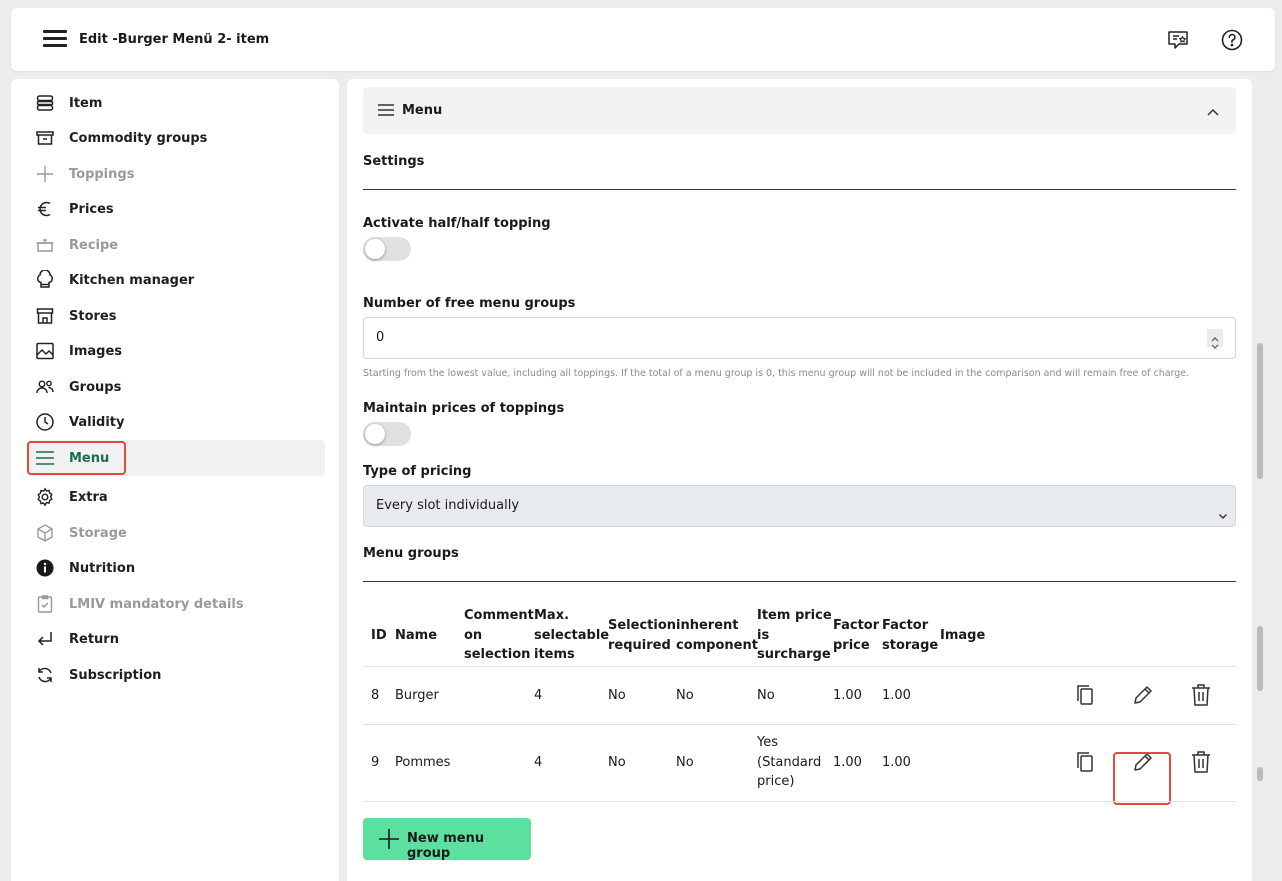  I want to click on sidebar-item-commodity-groups: Commodity groups, so click(176, 138).